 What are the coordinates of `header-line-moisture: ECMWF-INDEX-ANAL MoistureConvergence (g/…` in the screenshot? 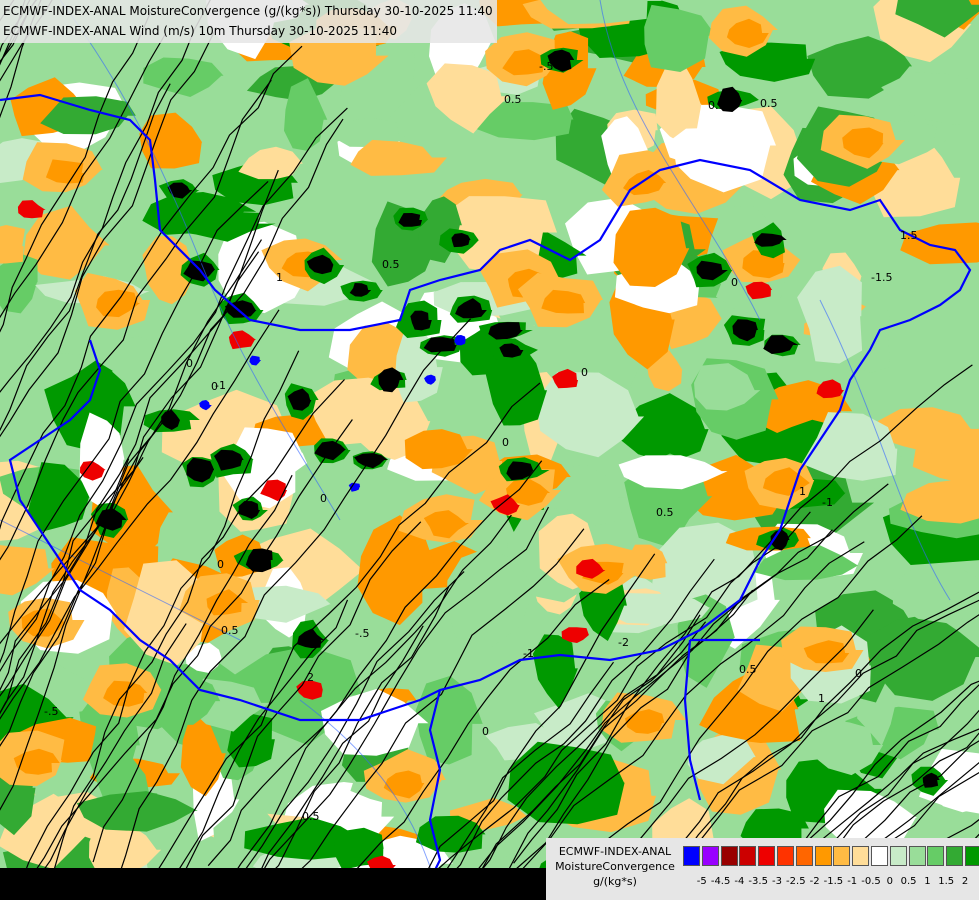 It's located at (248, 11).